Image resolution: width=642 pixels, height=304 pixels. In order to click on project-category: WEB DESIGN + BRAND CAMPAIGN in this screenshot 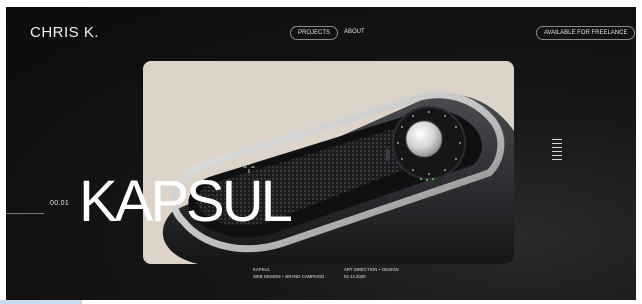, I will do `click(289, 276)`.